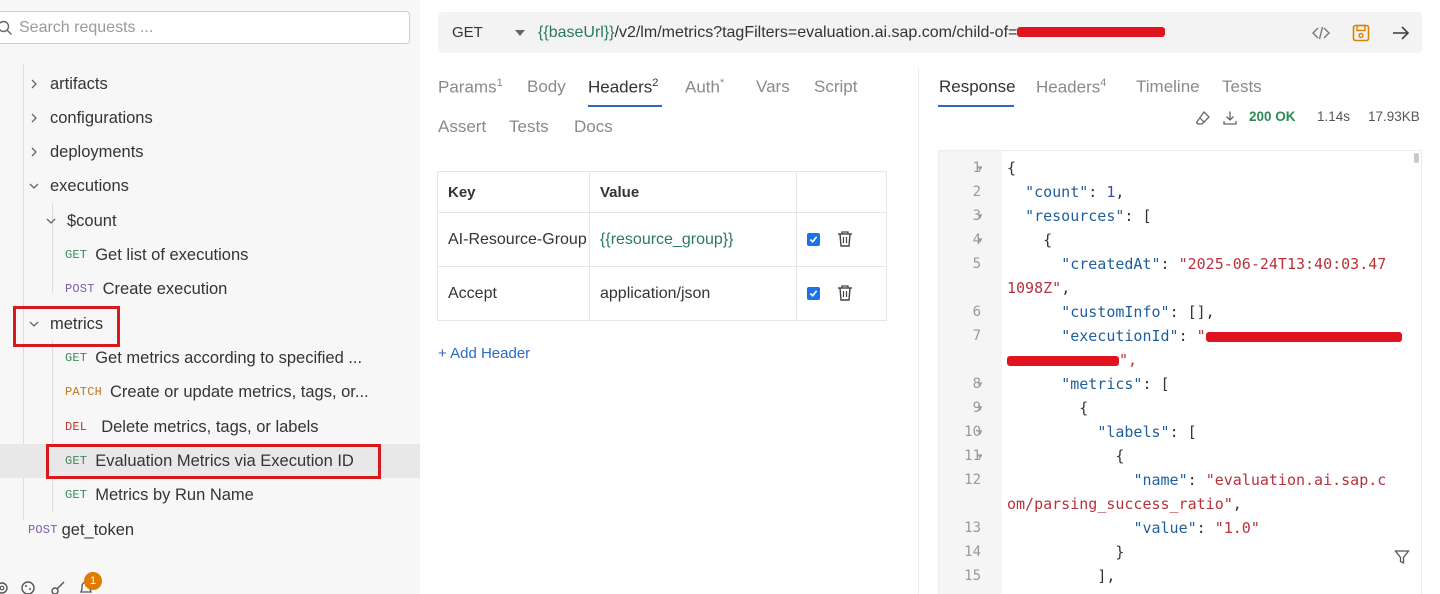 This screenshot has width=1440, height=594. What do you see at coordinates (1394, 116) in the screenshot?
I see `response-size: 17.93KB` at bounding box center [1394, 116].